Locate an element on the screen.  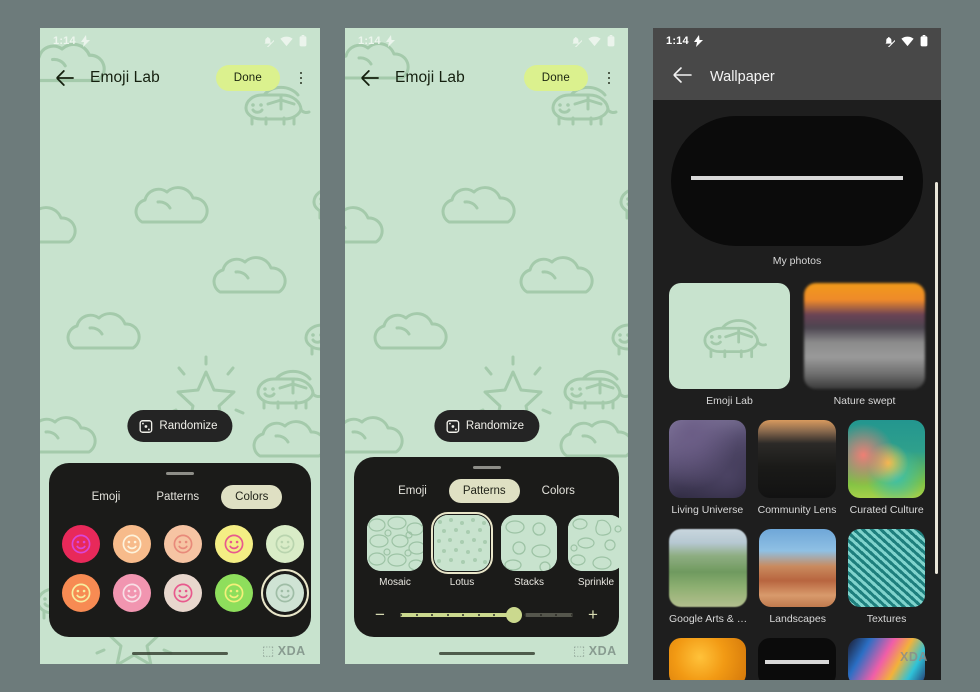
density-slider-row: − + is located at coordinates (486, 605).